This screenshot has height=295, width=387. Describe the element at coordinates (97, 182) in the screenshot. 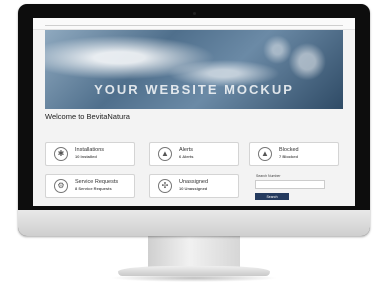

I see `card-title: Service Requests` at that location.